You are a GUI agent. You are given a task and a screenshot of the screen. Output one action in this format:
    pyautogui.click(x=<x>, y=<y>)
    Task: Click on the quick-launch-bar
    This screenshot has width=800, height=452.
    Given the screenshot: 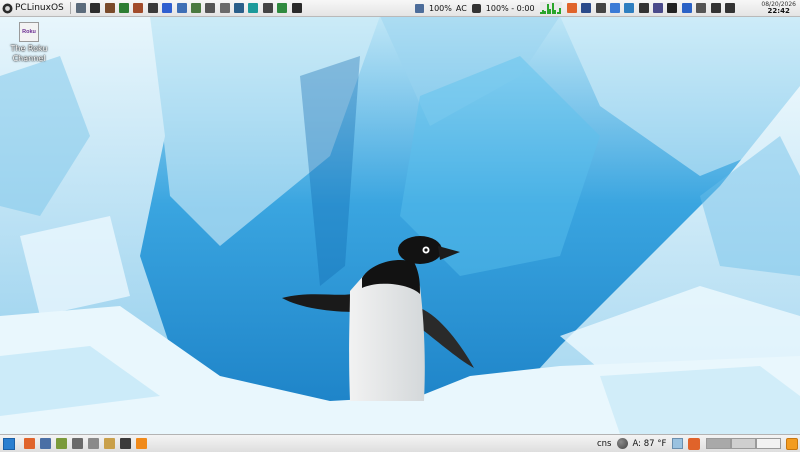 What is the action you would take?
    pyautogui.click(x=189, y=8)
    